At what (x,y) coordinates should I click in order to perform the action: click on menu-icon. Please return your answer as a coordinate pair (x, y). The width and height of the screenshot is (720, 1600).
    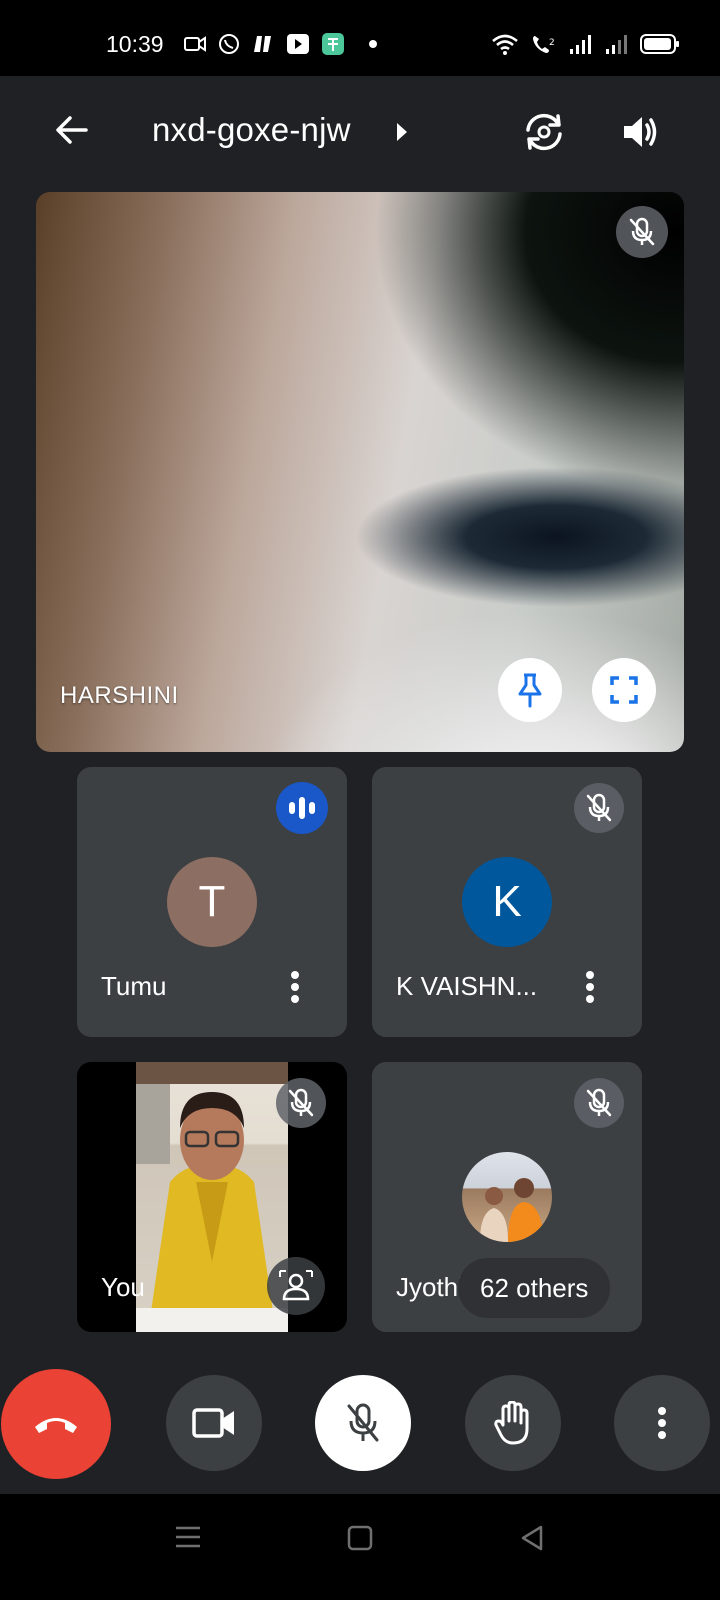
    Looking at the image, I should click on (188, 1537).